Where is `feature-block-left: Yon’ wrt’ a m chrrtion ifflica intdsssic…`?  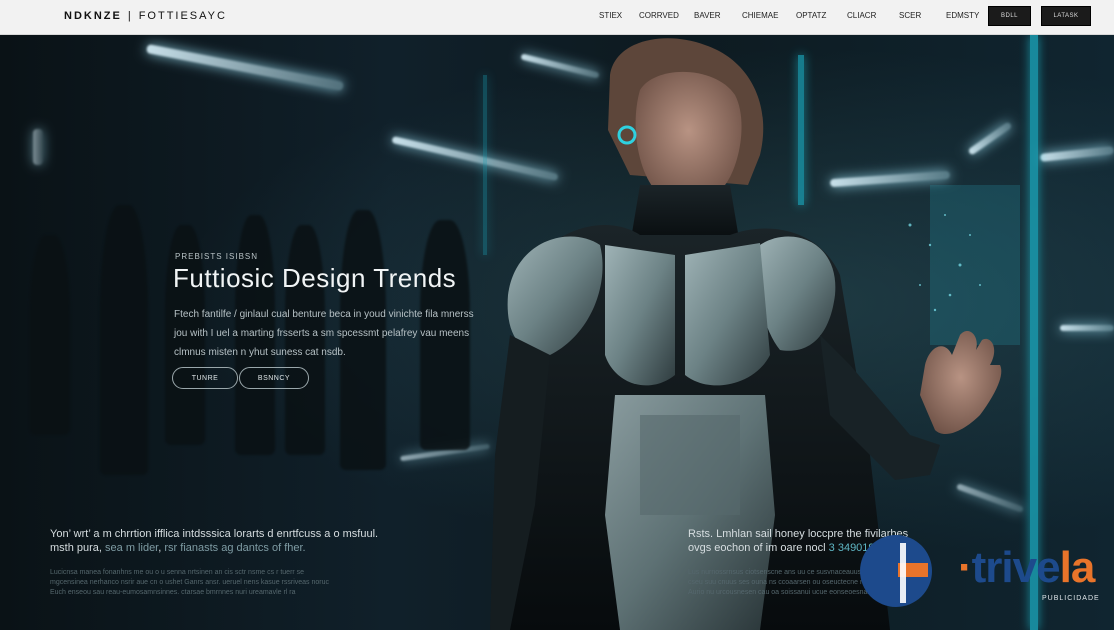 feature-block-left: Yon’ wrt’ a m chrrtion ifflica intdsssic… is located at coordinates (240, 541).